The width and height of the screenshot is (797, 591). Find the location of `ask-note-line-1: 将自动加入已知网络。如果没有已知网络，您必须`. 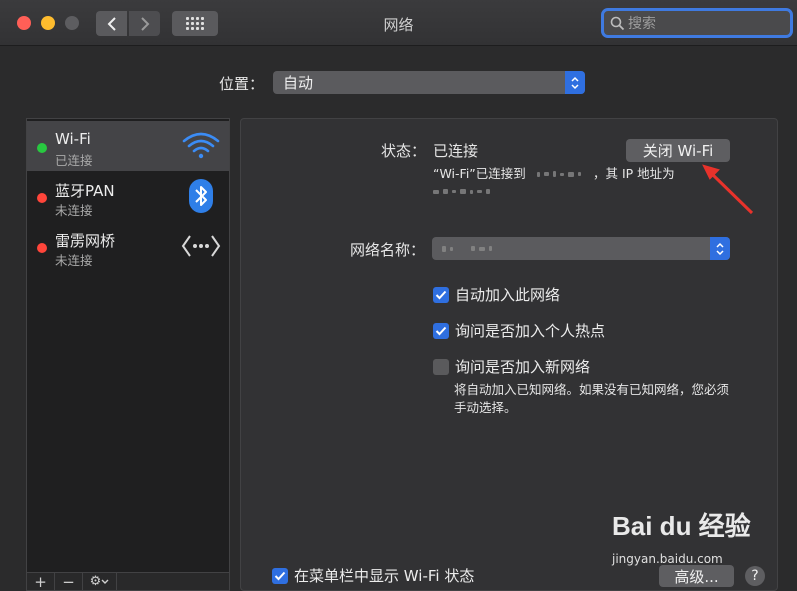

ask-note-line-1: 将自动加入已知网络。如果没有已知网络，您必须 is located at coordinates (592, 389).